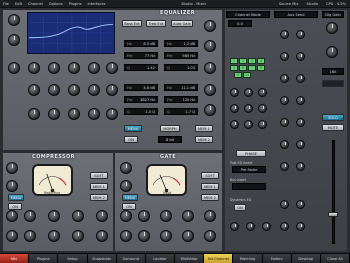 Image resolution: width=350 pixels, height=263 pixels. What do you see at coordinates (333, 214) in the screenshot?
I see `channel-fader-handle` at bounding box center [333, 214].